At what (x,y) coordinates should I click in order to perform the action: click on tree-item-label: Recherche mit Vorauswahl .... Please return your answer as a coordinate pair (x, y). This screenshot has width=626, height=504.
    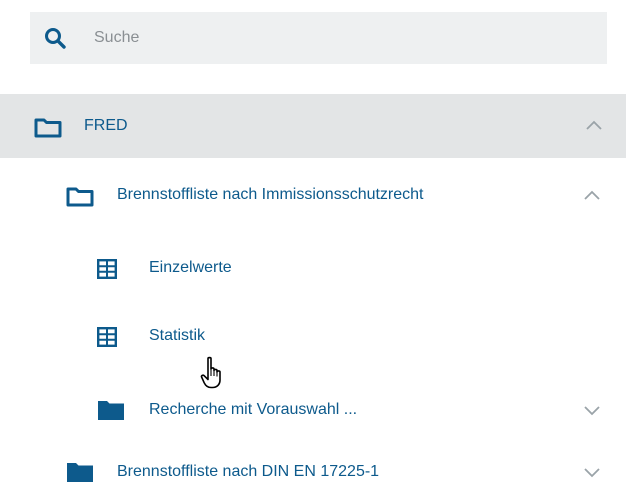
    Looking at the image, I should click on (253, 409).